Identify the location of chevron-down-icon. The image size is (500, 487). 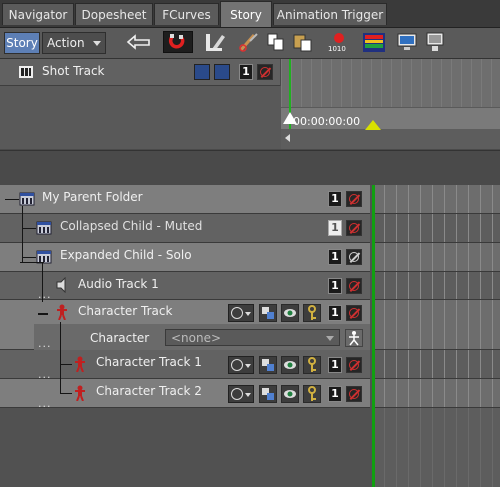
(330, 338).